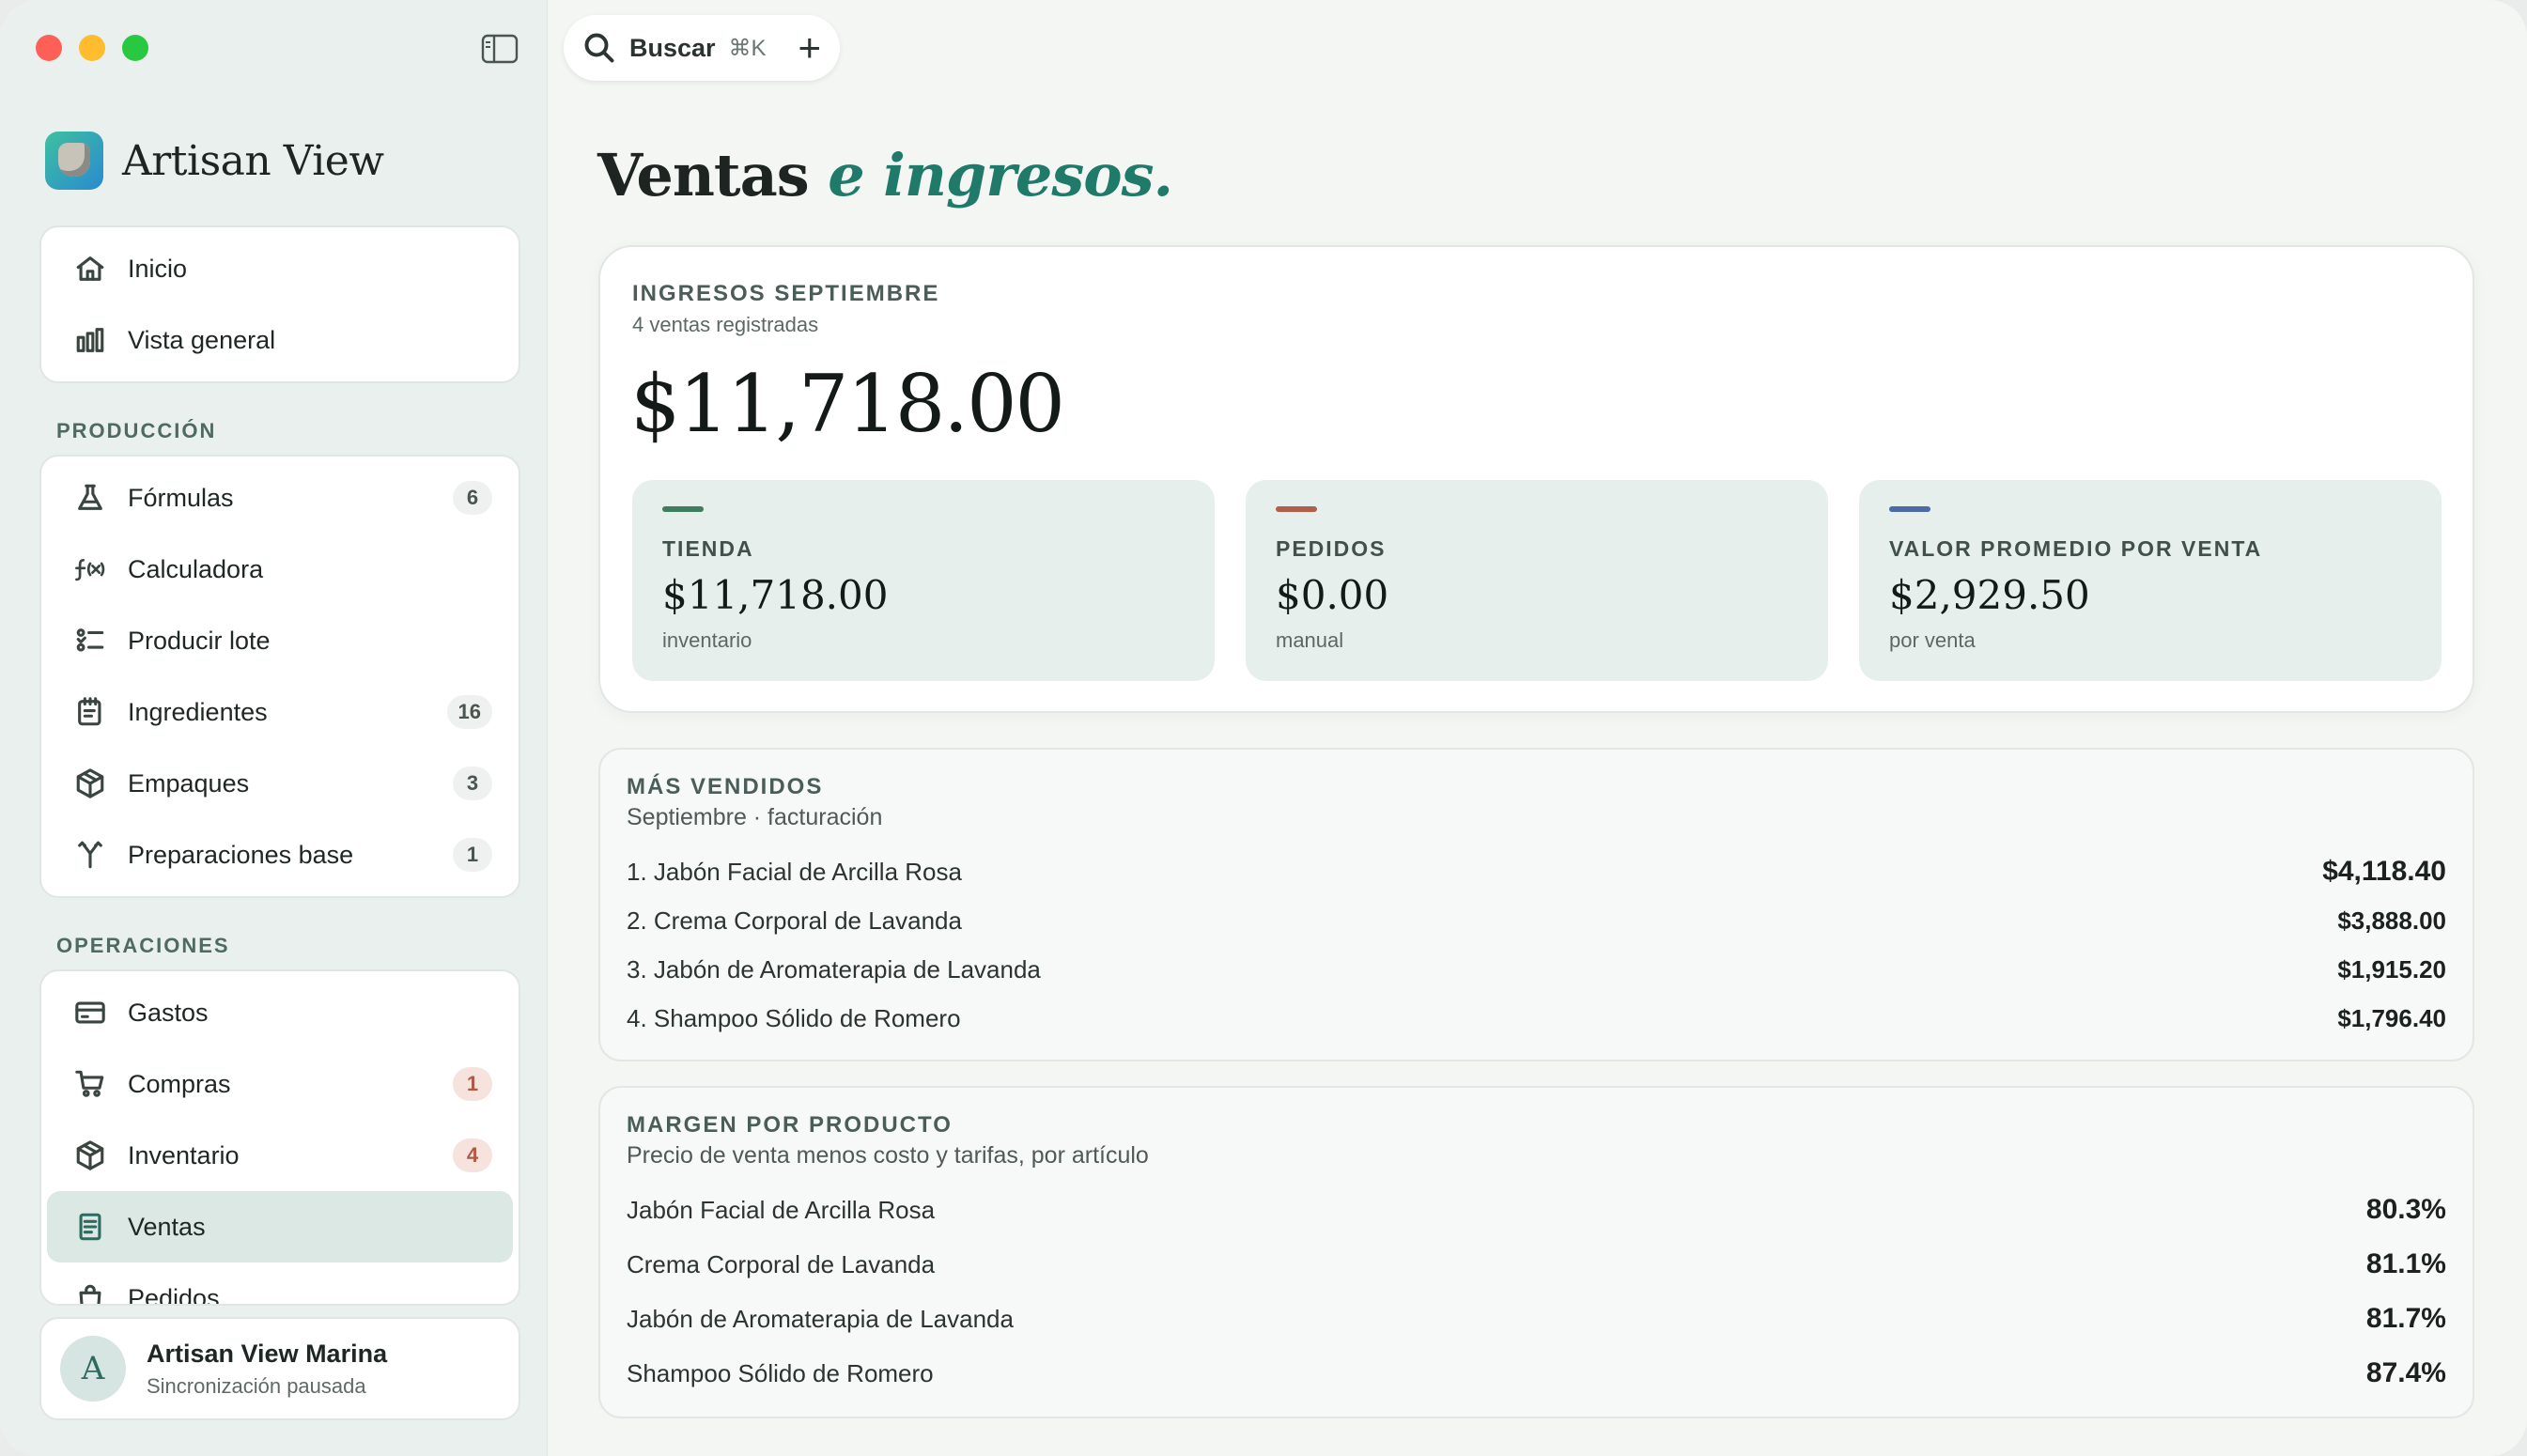 The width and height of the screenshot is (2527, 1456). I want to click on sidebar-item-label: Compras, so click(179, 1083).